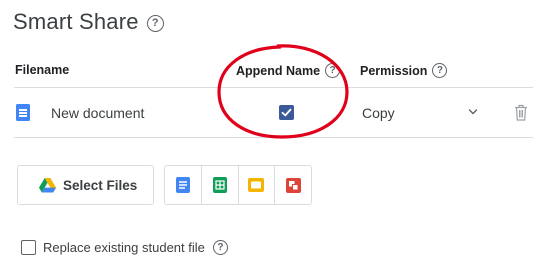  I want to click on column-header-append-name-label: Append Name, so click(278, 70).